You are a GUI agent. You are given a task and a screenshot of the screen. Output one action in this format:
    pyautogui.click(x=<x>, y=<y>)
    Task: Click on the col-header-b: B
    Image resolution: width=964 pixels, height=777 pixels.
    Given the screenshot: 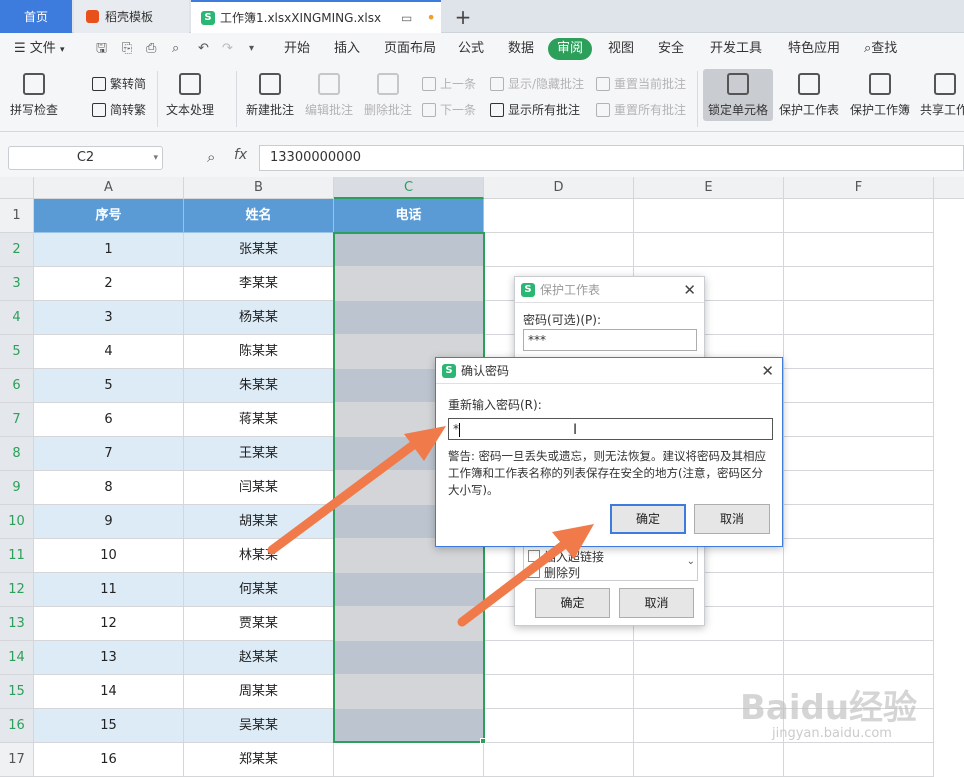 What is the action you would take?
    pyautogui.click(x=259, y=188)
    